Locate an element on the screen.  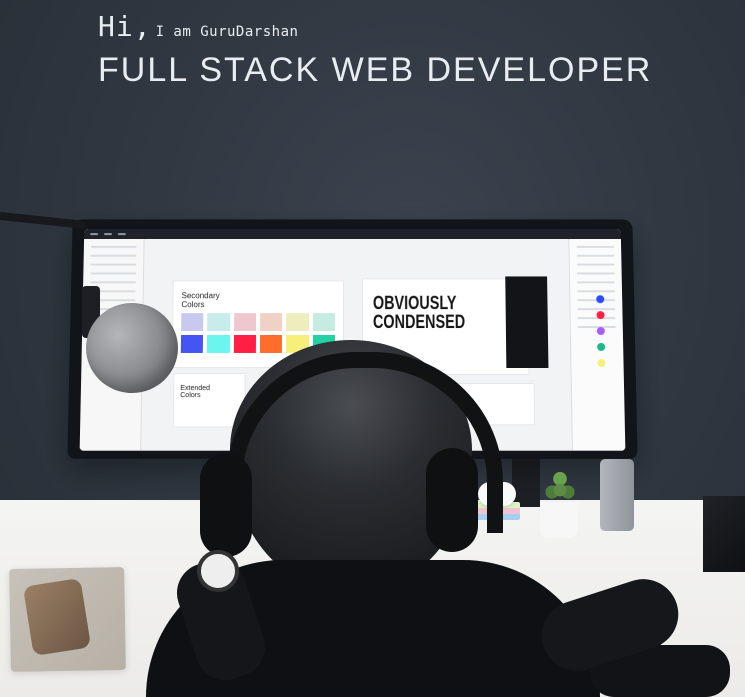
headphone-earcup-left is located at coordinates (226, 505).